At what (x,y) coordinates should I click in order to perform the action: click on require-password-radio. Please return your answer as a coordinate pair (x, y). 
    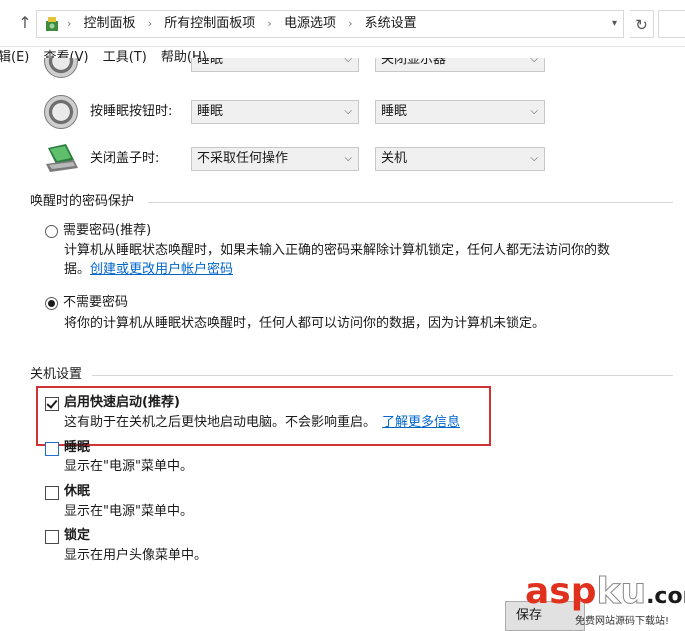
    Looking at the image, I should click on (51, 231).